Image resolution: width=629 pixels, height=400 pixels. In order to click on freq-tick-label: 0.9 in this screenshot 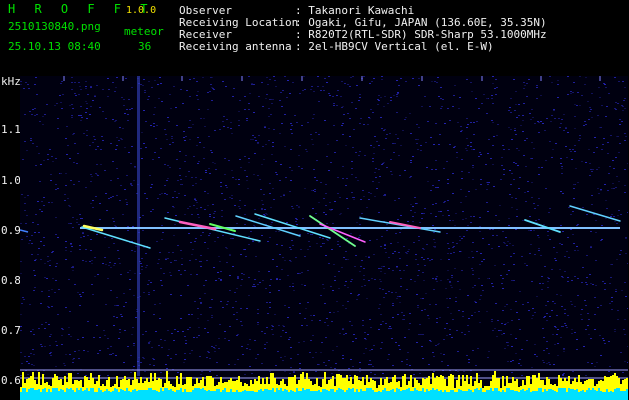, I will do `click(11, 230)`.